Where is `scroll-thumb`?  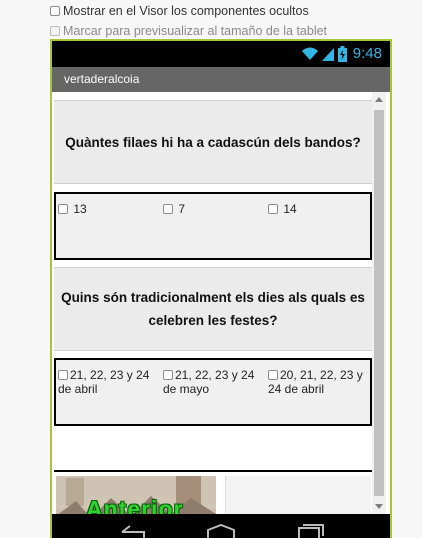
scroll-thumb is located at coordinates (379, 303).